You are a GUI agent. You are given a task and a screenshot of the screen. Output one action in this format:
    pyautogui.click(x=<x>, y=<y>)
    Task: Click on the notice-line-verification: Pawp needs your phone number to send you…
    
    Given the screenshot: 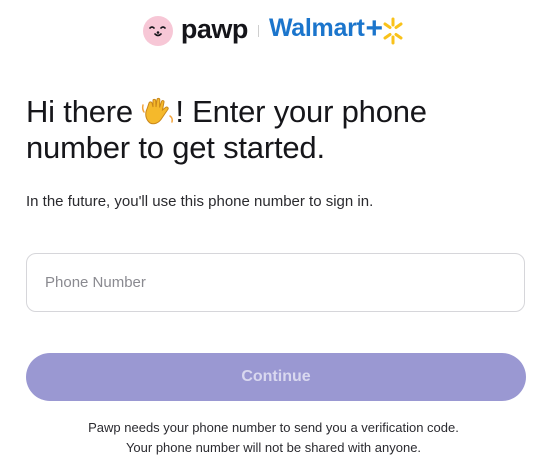 What is the action you would take?
    pyautogui.click(x=273, y=427)
    